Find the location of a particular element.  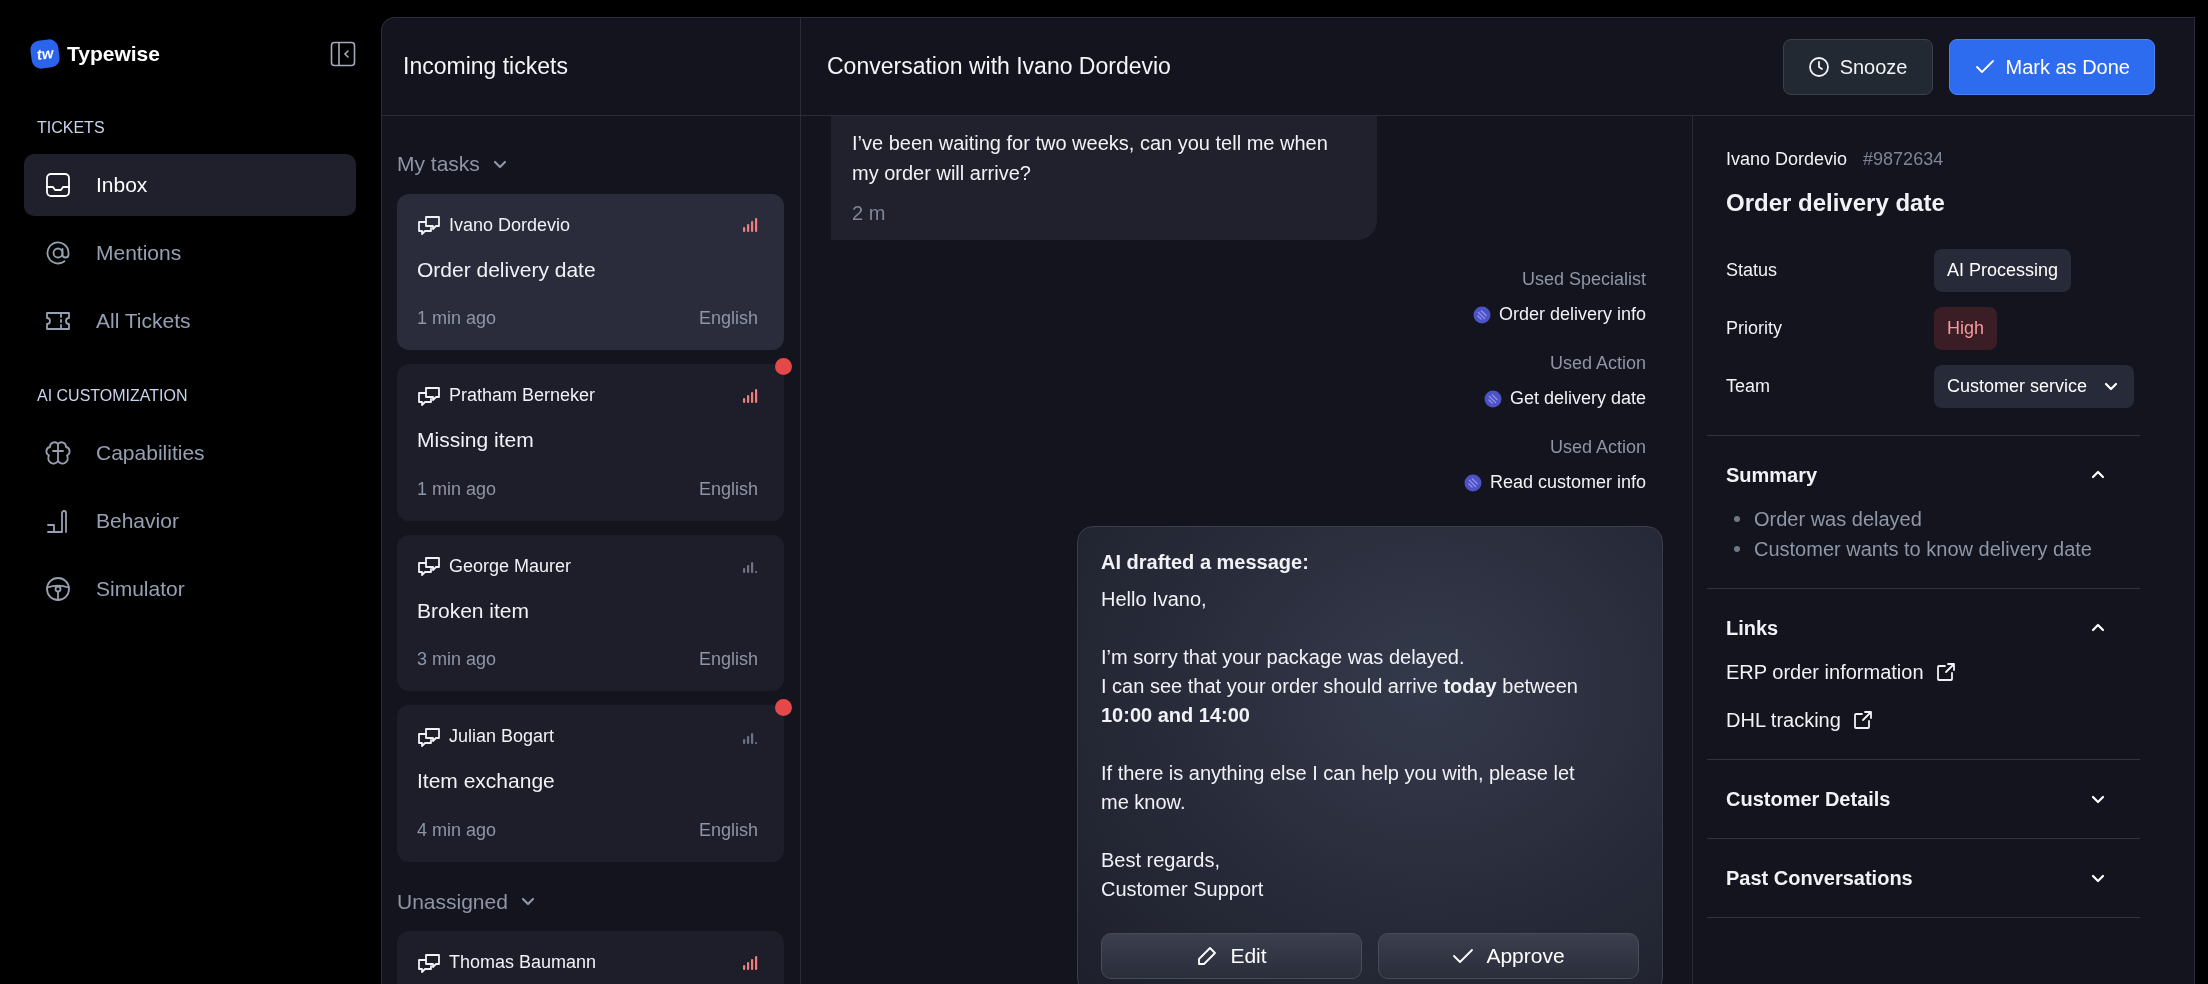

draft-text: Best regards, is located at coordinates (1161, 860).